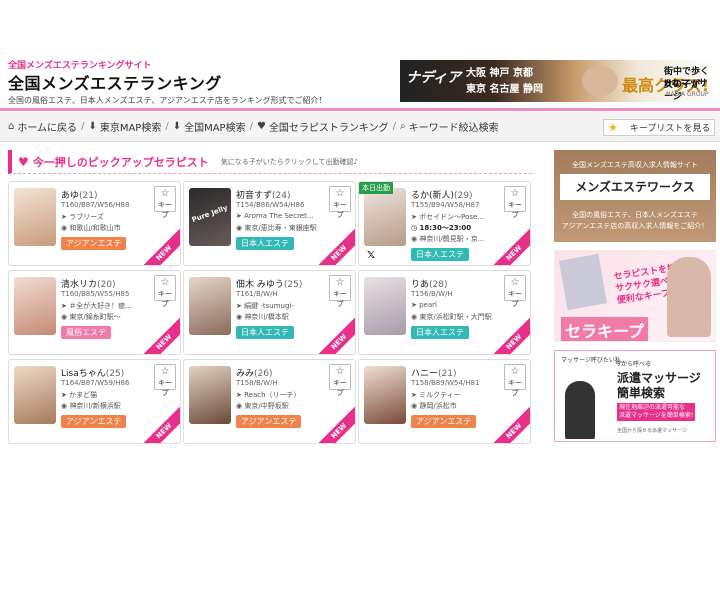 This screenshot has width=720, height=606. What do you see at coordinates (266, 317) in the screenshot?
I see `area-text: 神奈川/橋本駅` at bounding box center [266, 317].